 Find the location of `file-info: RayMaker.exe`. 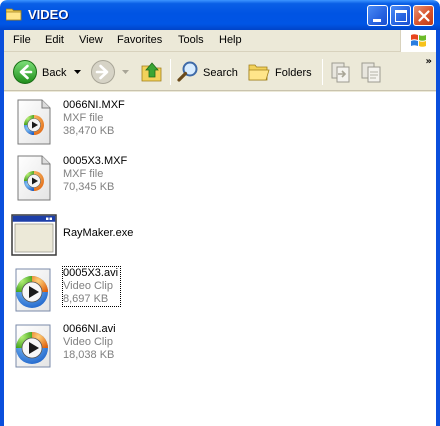

file-info: RayMaker.exe is located at coordinates (98, 233).